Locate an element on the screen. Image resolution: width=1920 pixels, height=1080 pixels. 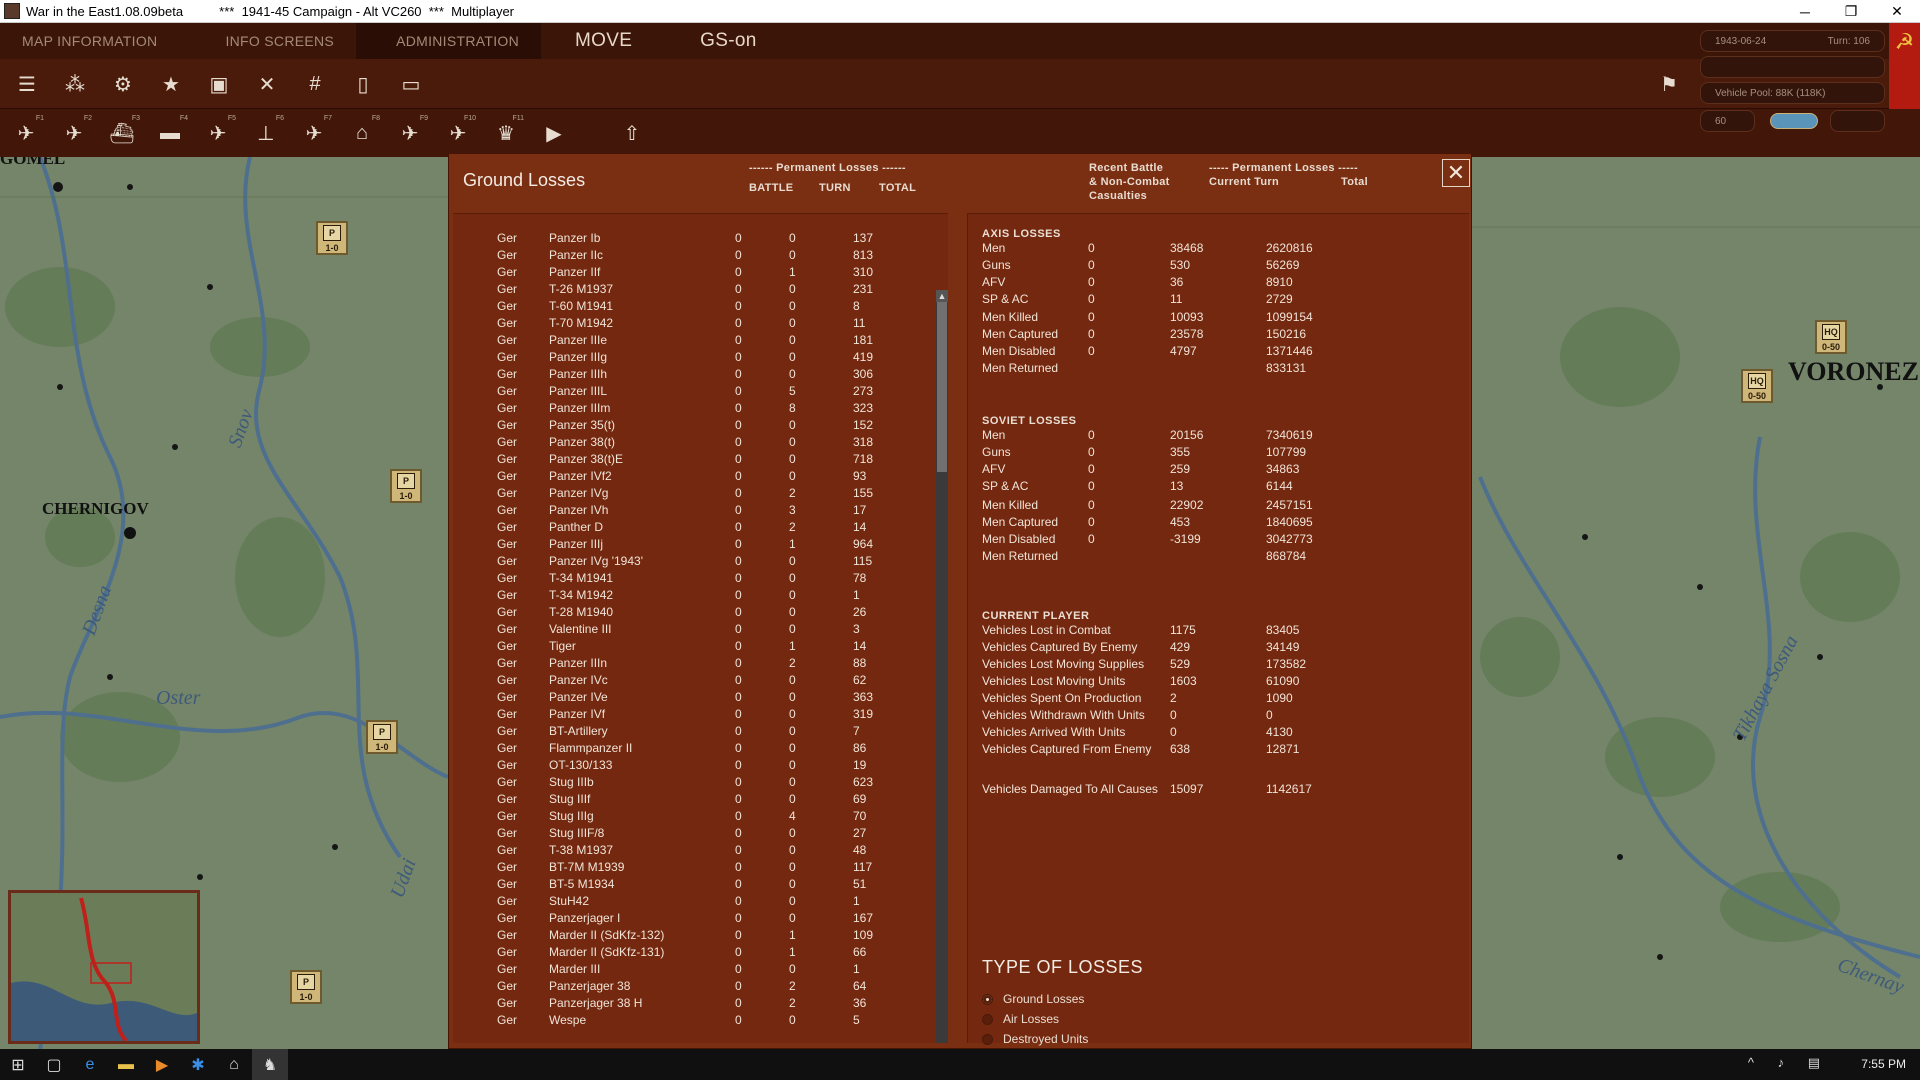
partisan-icon: ♛ F11 is located at coordinates (506, 133).